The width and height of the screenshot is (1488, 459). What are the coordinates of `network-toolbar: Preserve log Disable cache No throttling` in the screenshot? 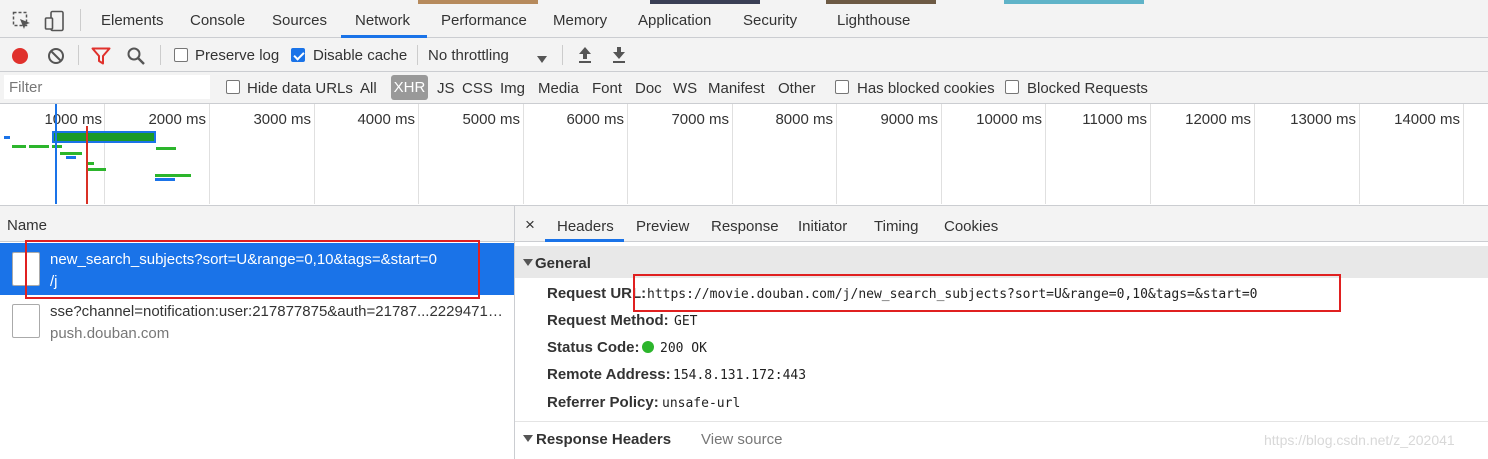 It's located at (744, 55).